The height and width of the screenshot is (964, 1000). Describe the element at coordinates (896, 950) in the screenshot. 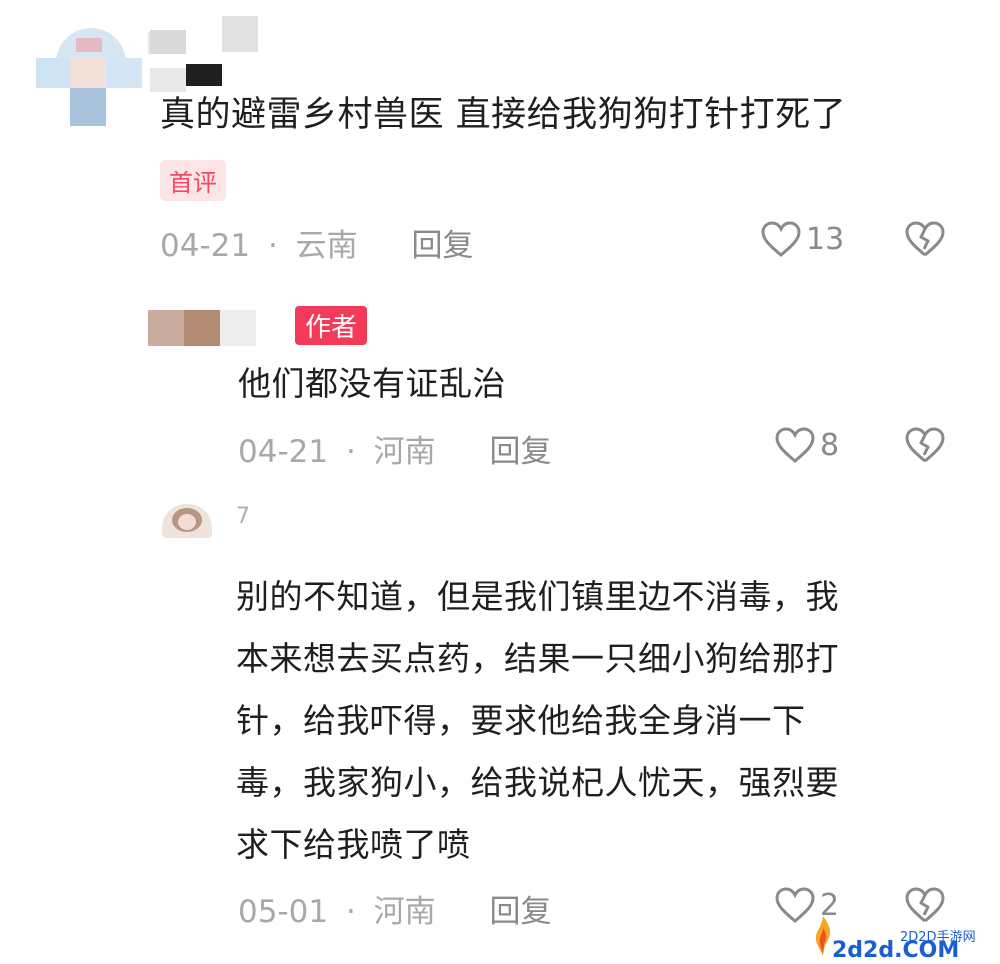

I see `watermark-large-text: 2d2d.COM` at that location.